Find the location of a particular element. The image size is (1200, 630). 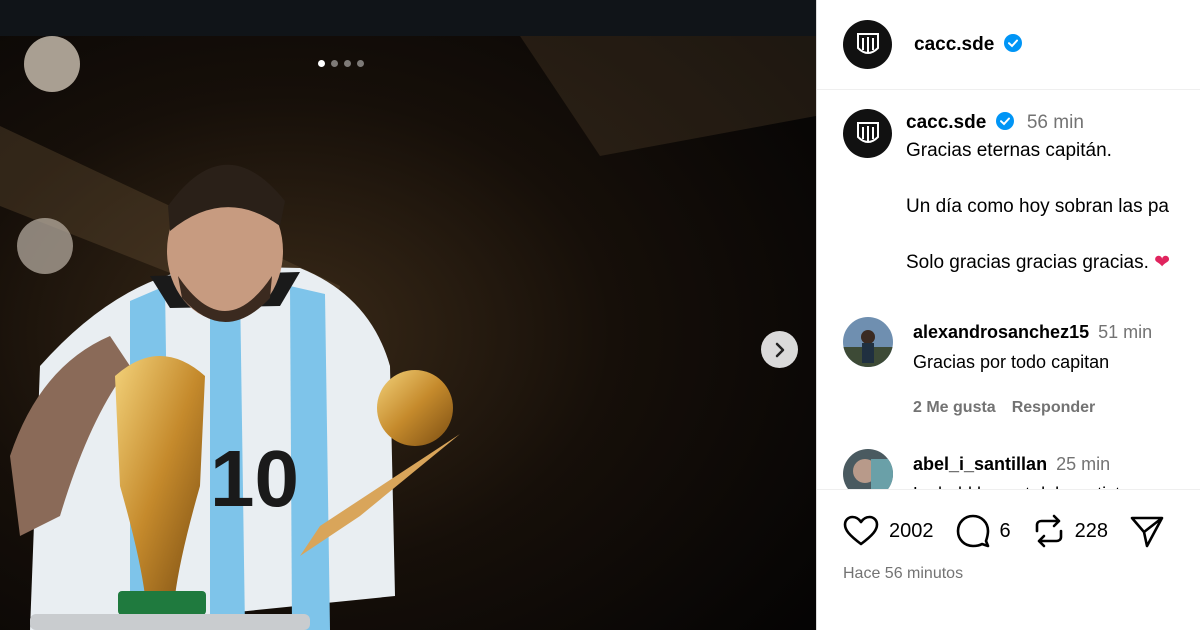

comment-icon is located at coordinates (972, 531).